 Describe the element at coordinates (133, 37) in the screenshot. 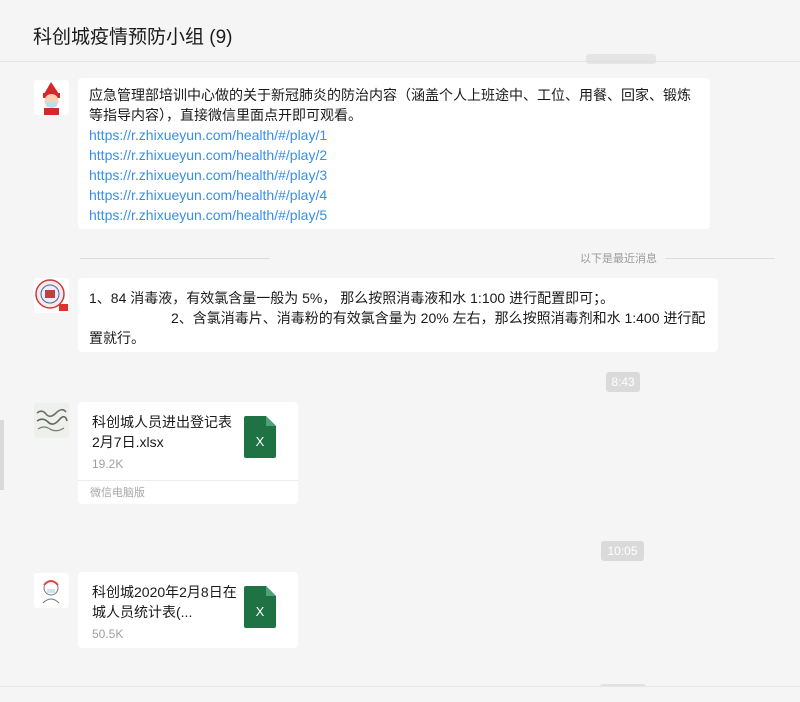

I see `chat-title: 科创城疫情预防小组 (9)` at that location.